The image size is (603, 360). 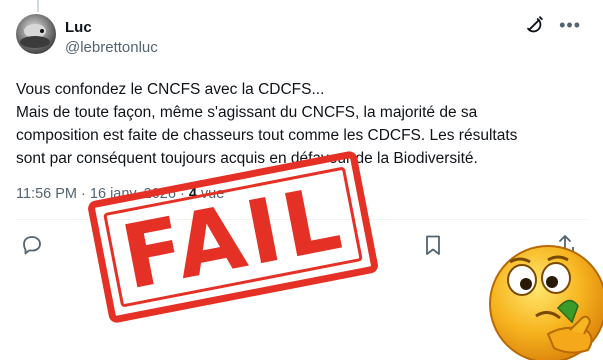 I want to click on grok-icon, so click(x=534, y=25).